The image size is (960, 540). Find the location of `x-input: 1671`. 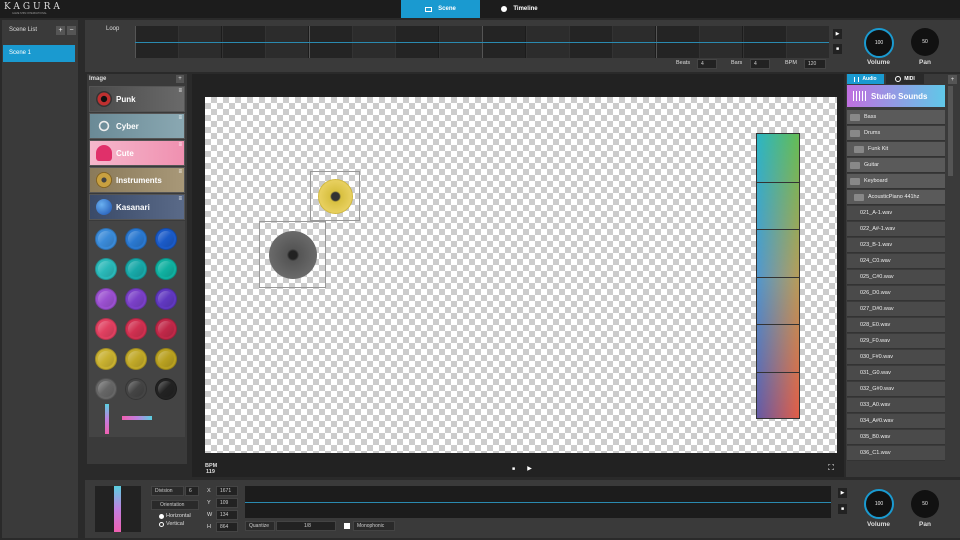

x-input: 1671 is located at coordinates (227, 491).